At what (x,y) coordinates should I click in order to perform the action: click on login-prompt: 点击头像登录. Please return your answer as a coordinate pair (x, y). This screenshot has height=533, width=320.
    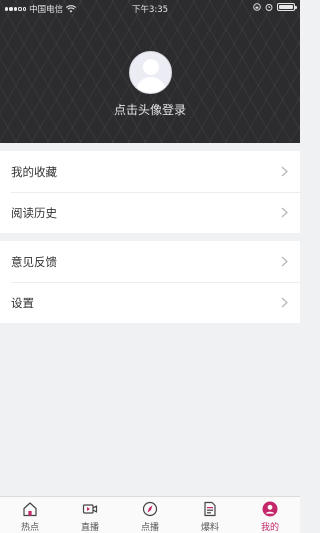
    Looking at the image, I should click on (150, 109).